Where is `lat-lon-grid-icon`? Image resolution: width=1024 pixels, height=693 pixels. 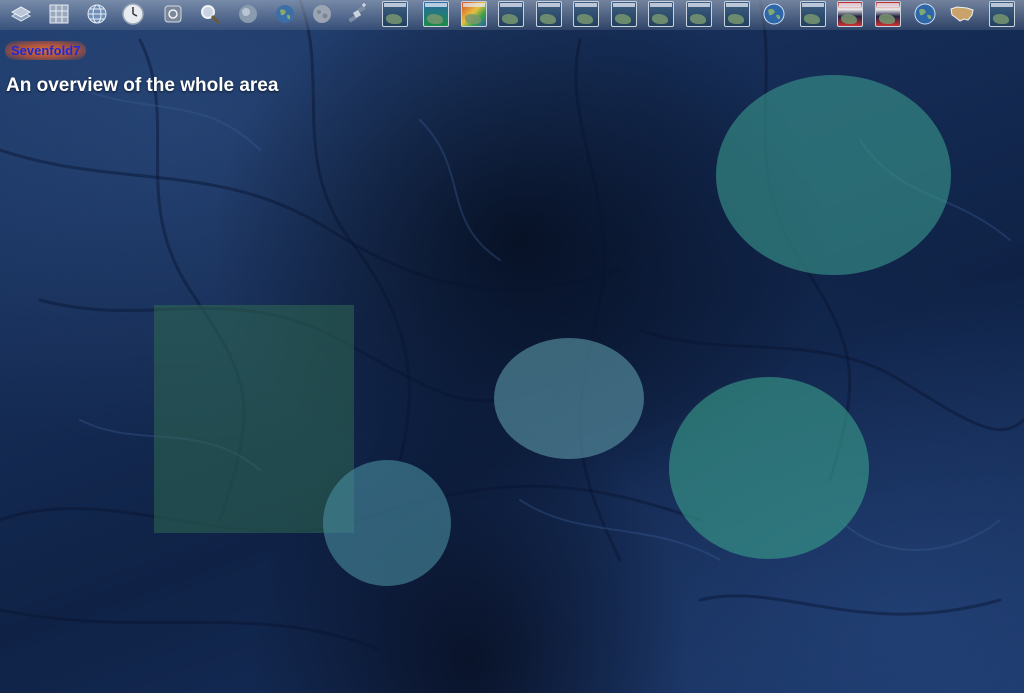 lat-lon-grid-icon is located at coordinates (59, 14).